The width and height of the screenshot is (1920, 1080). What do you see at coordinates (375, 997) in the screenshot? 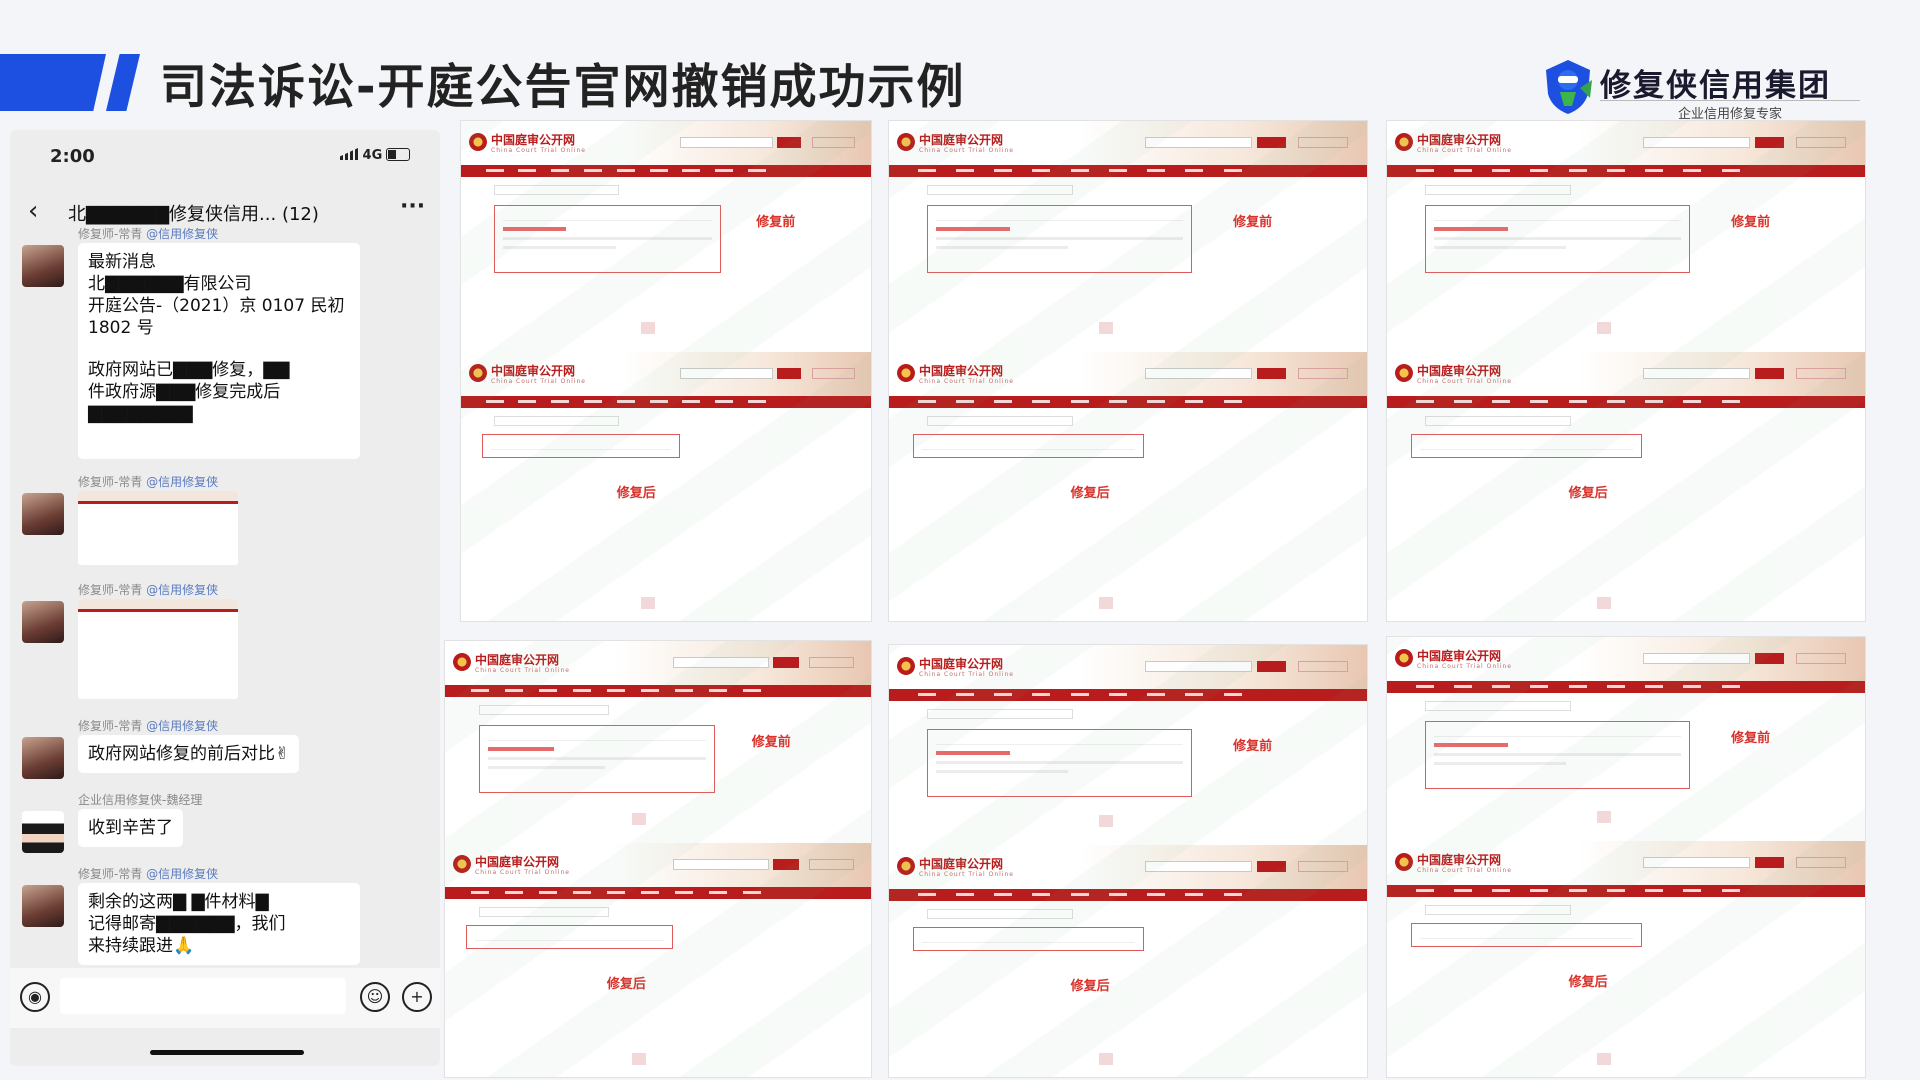
I see `emoji-icon: ☺` at bounding box center [375, 997].